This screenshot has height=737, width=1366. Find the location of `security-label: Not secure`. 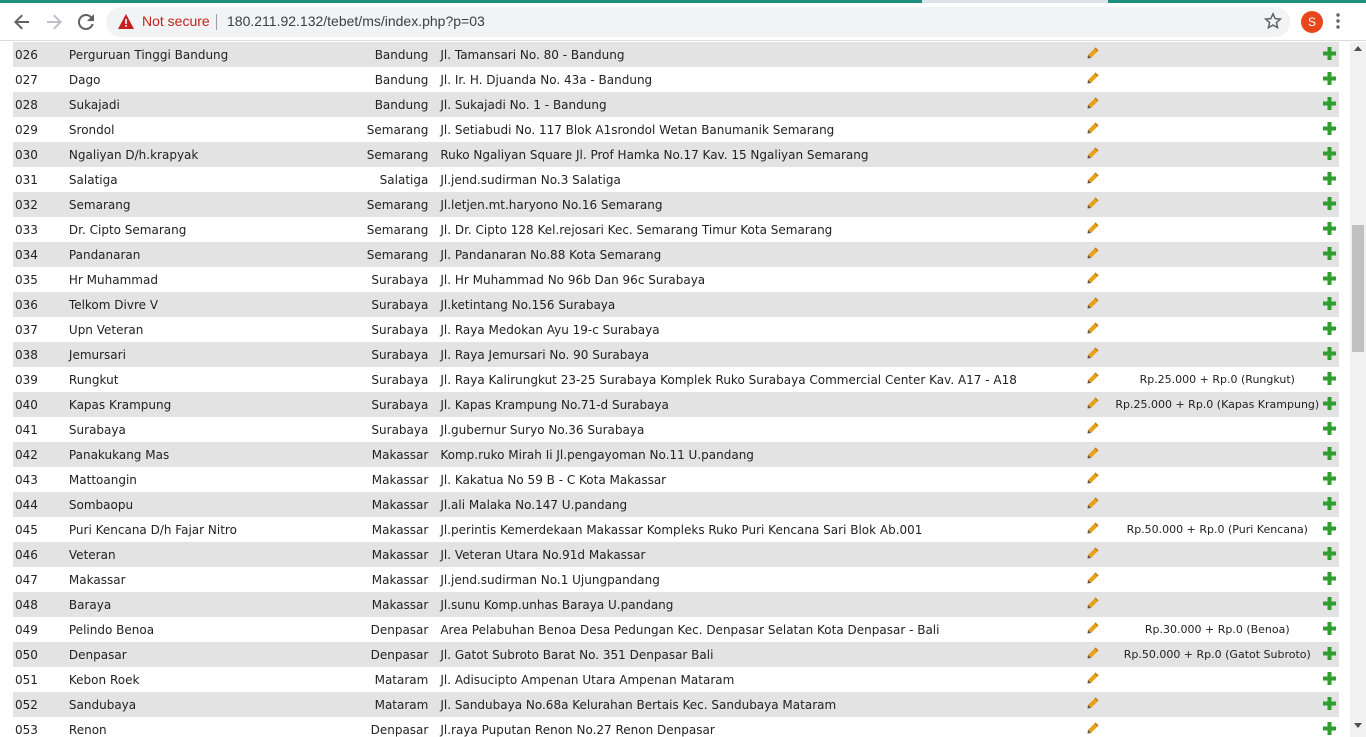

security-label: Not secure is located at coordinates (176, 21).